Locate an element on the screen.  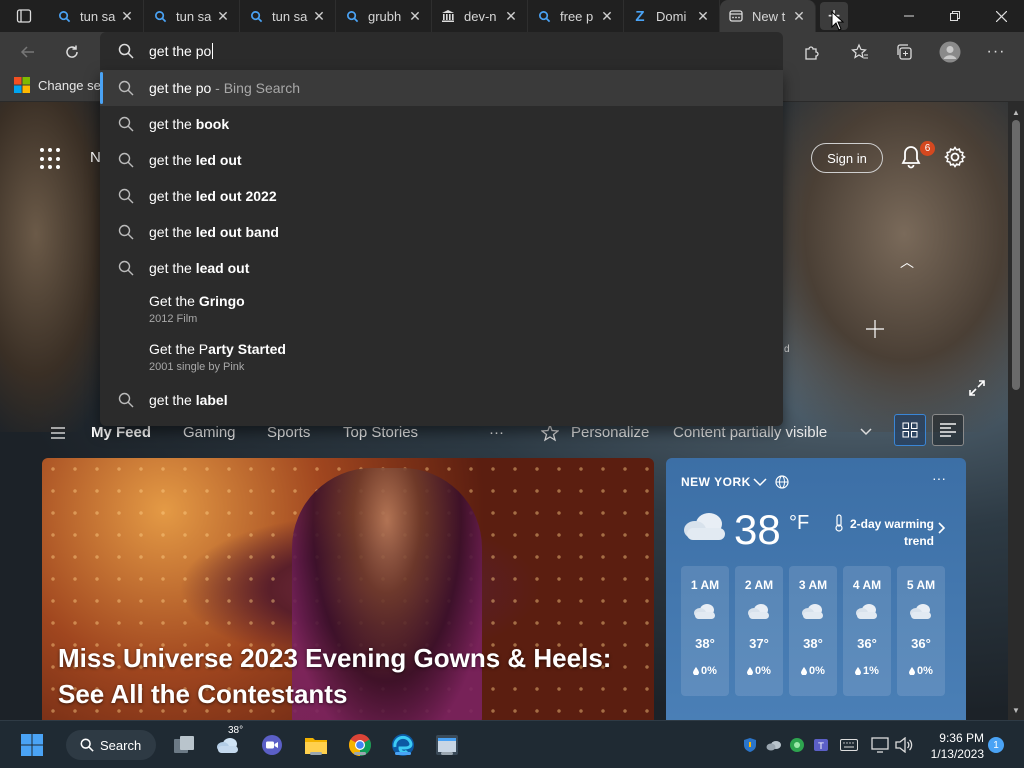
scroll-up-arrow-icon: ▲ is located at coordinates (1016, 112).